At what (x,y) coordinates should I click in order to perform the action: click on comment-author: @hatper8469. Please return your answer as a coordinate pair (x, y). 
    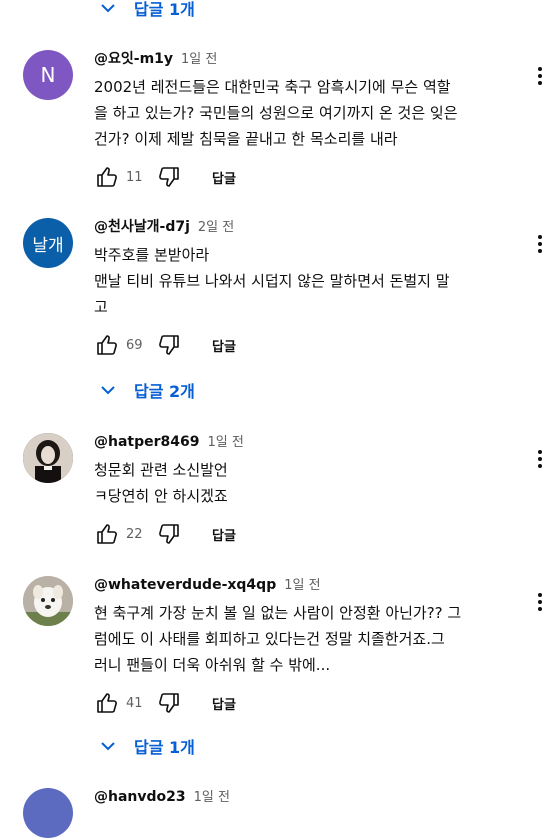
    Looking at the image, I should click on (147, 442).